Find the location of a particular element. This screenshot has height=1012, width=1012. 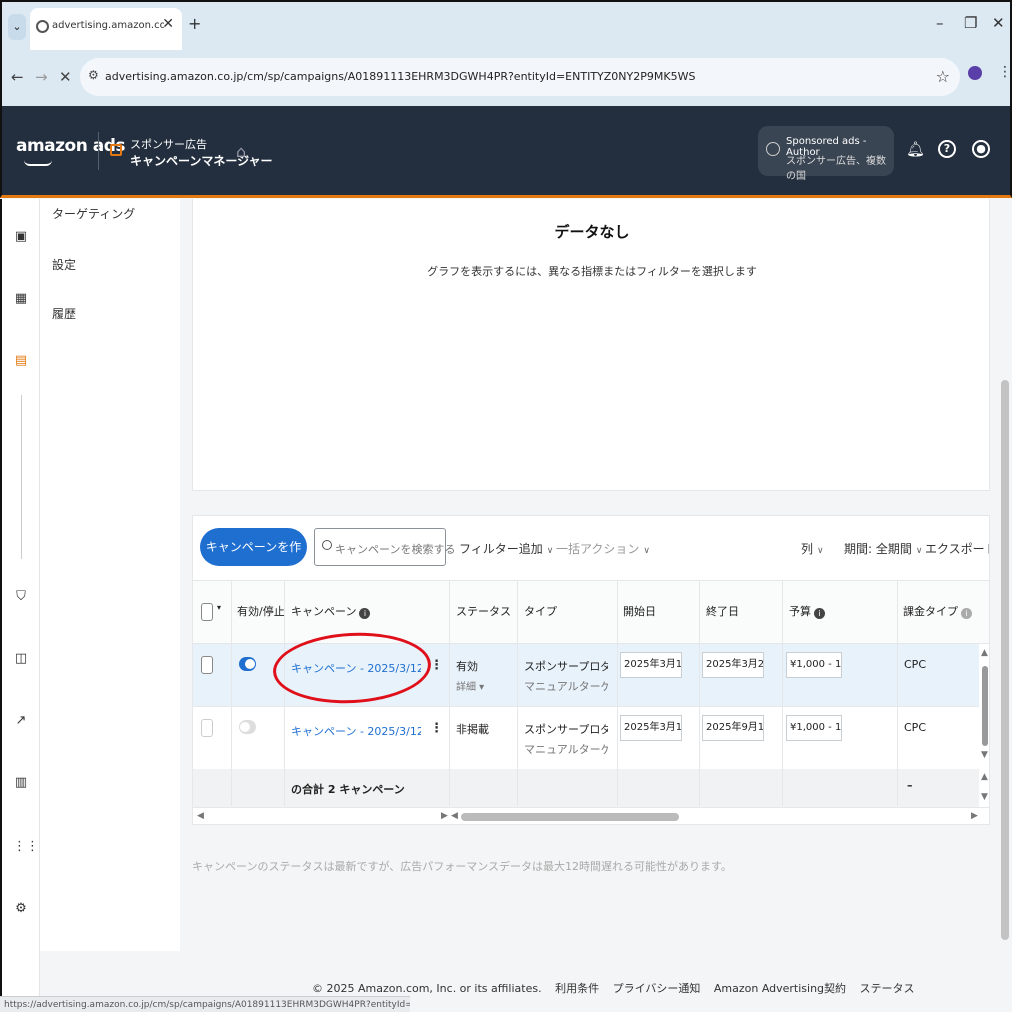

left-icon-rail: ▣ ▦ ▤ ⛉ ◫ ↗ ▥ ⋮⋮ ⚙ is located at coordinates (20, 605).